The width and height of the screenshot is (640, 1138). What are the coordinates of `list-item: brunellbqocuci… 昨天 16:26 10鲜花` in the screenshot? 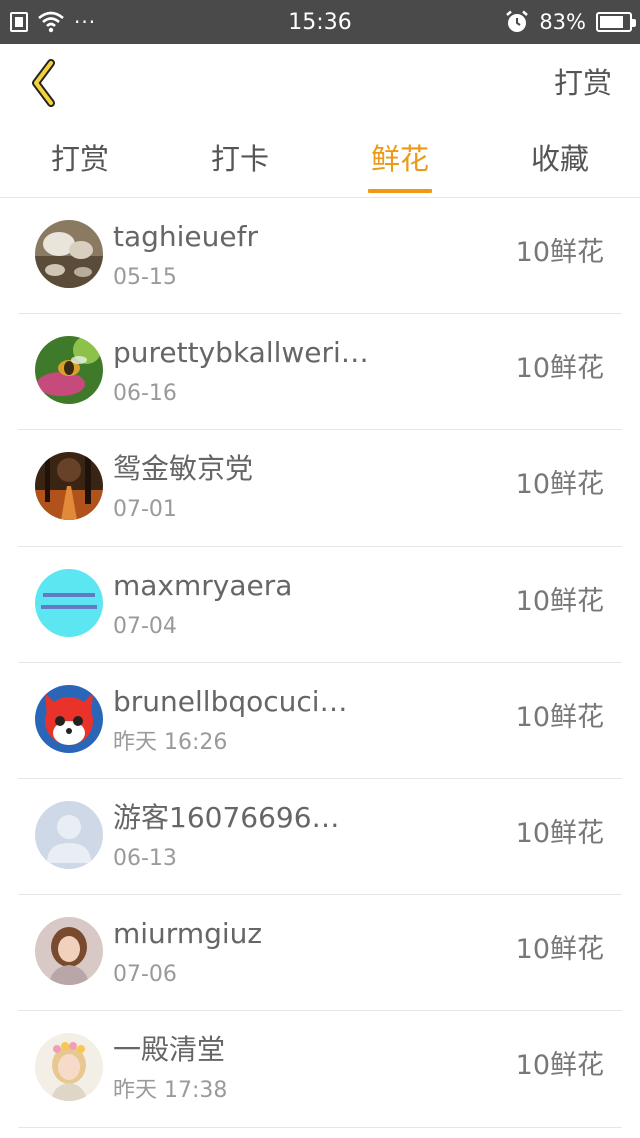 It's located at (320, 721).